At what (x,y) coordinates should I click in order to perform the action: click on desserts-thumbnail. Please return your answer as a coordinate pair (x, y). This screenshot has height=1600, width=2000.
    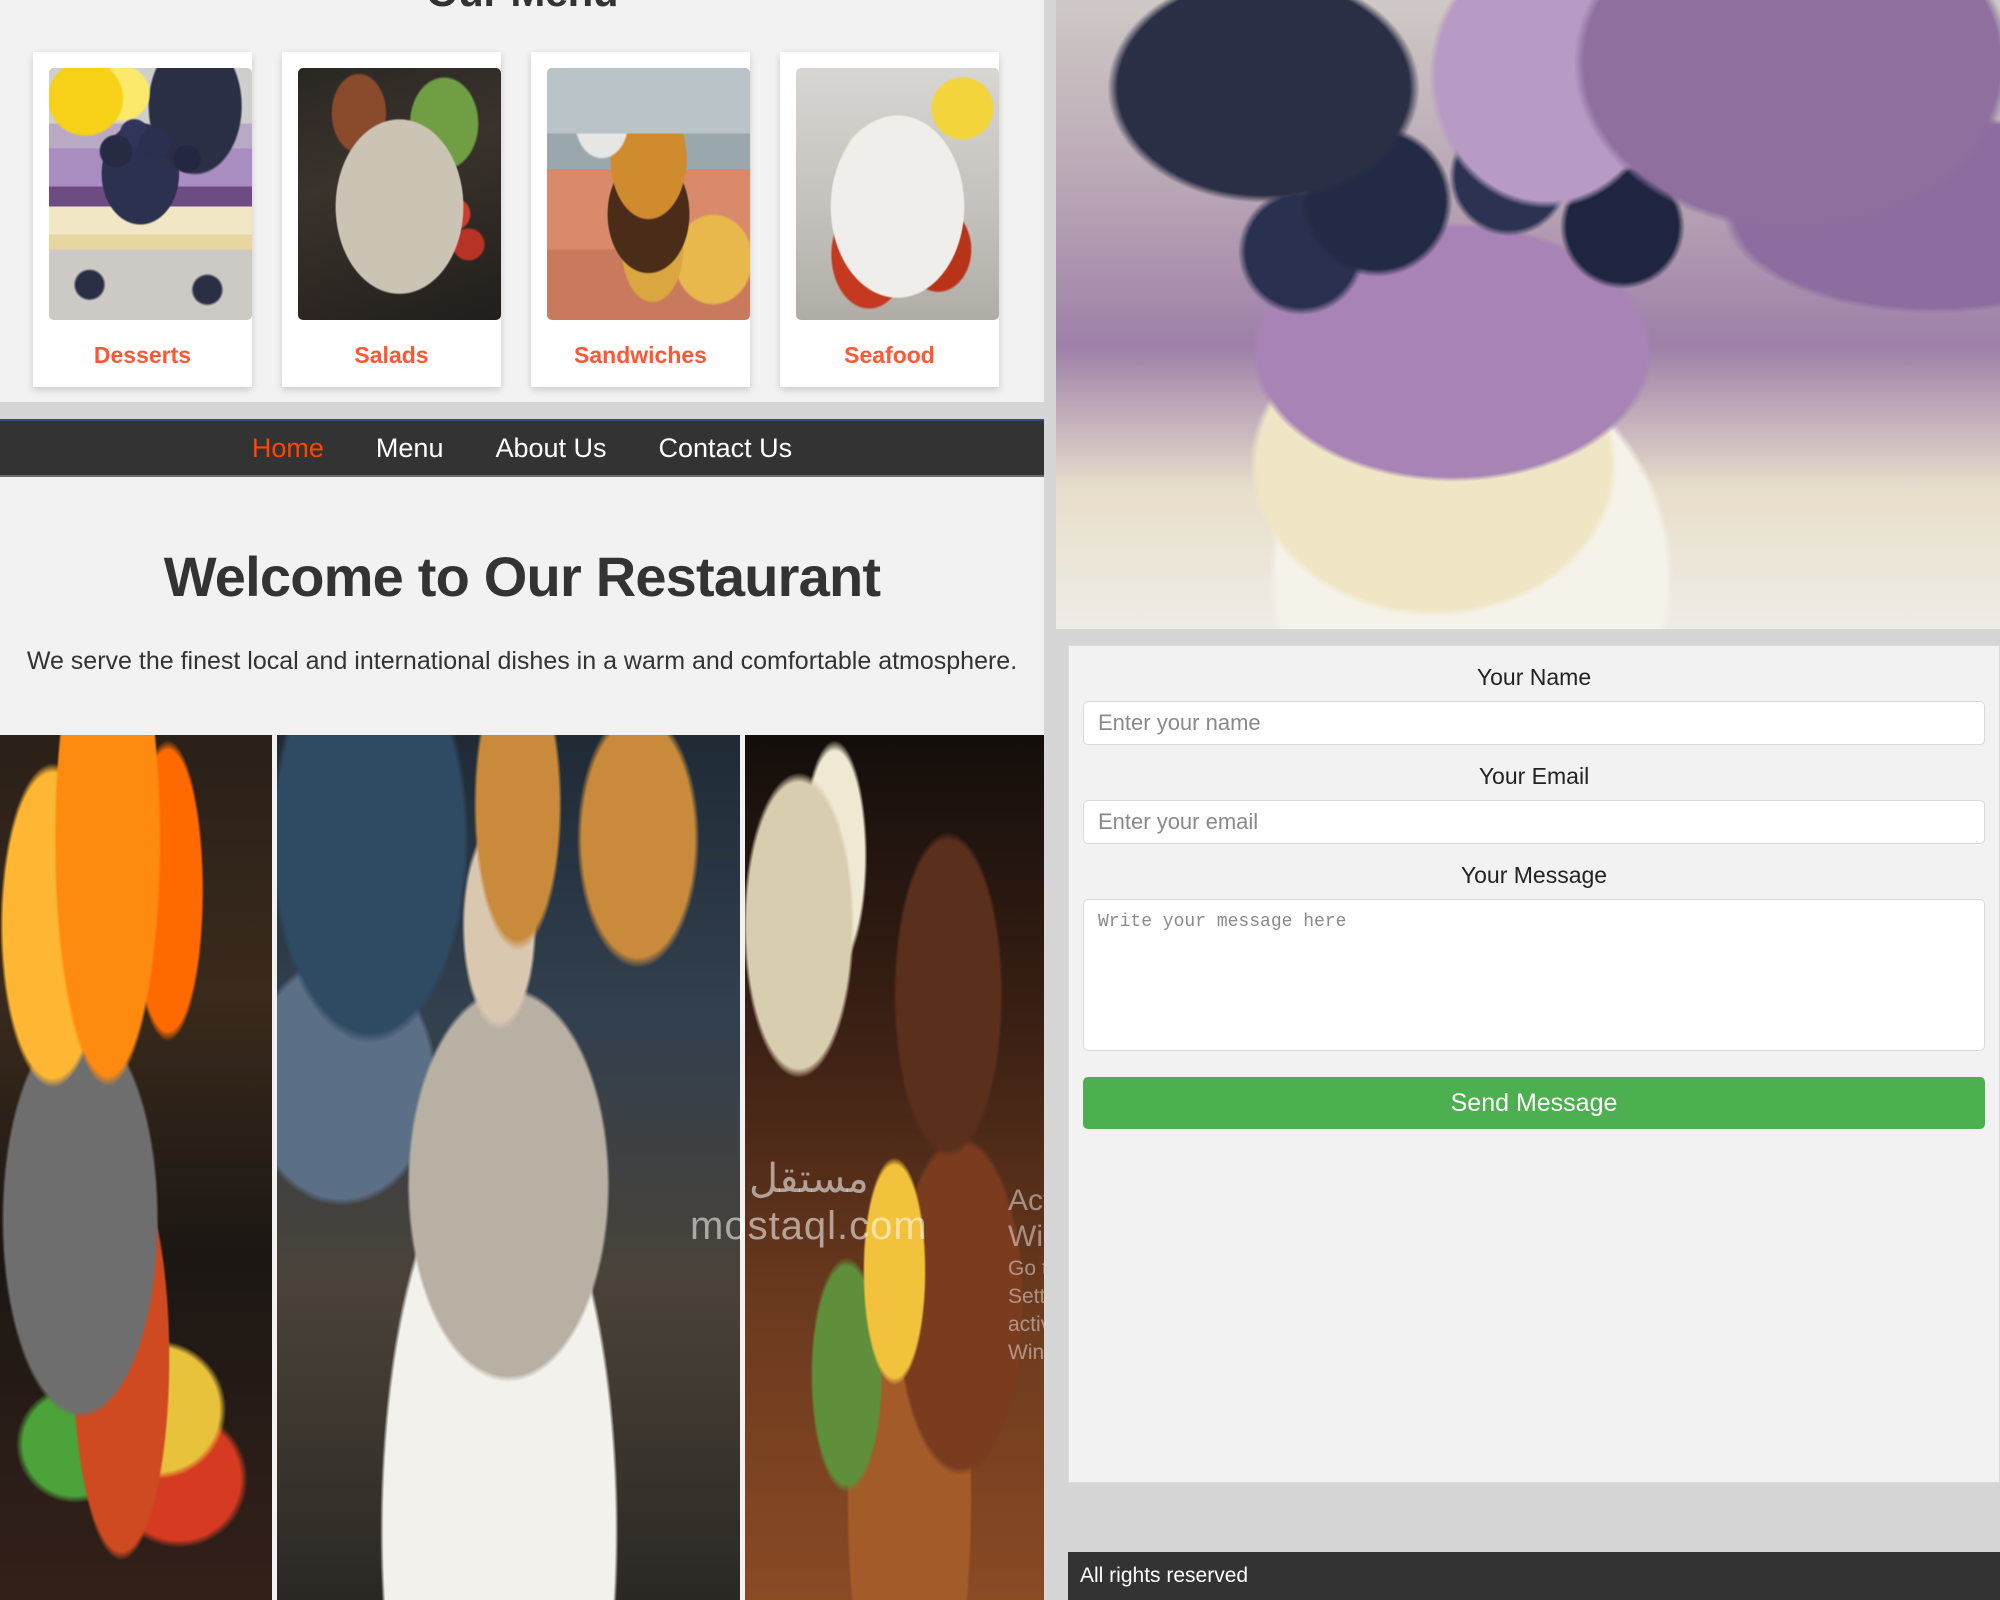
    Looking at the image, I should click on (150, 194).